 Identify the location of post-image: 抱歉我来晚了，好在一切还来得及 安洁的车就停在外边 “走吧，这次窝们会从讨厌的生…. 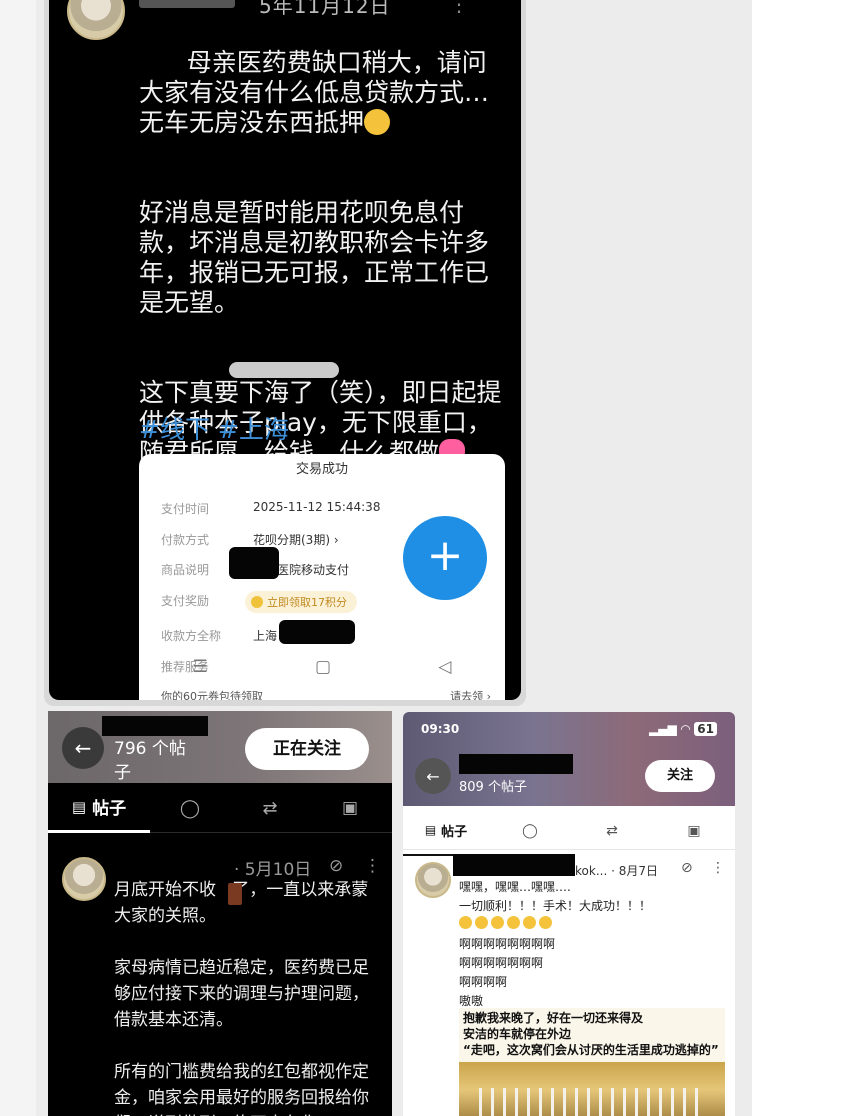
(592, 1062).